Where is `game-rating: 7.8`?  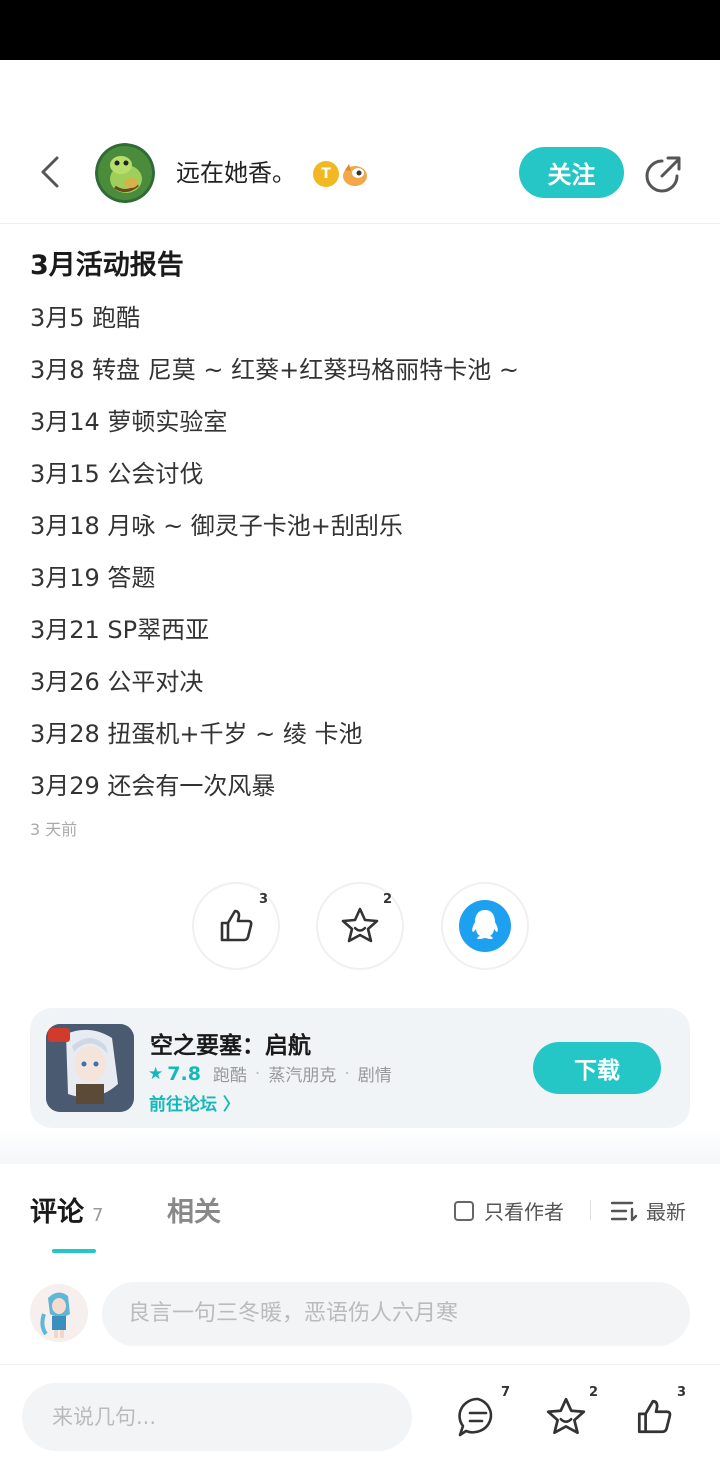 game-rating: 7.8 is located at coordinates (184, 1073).